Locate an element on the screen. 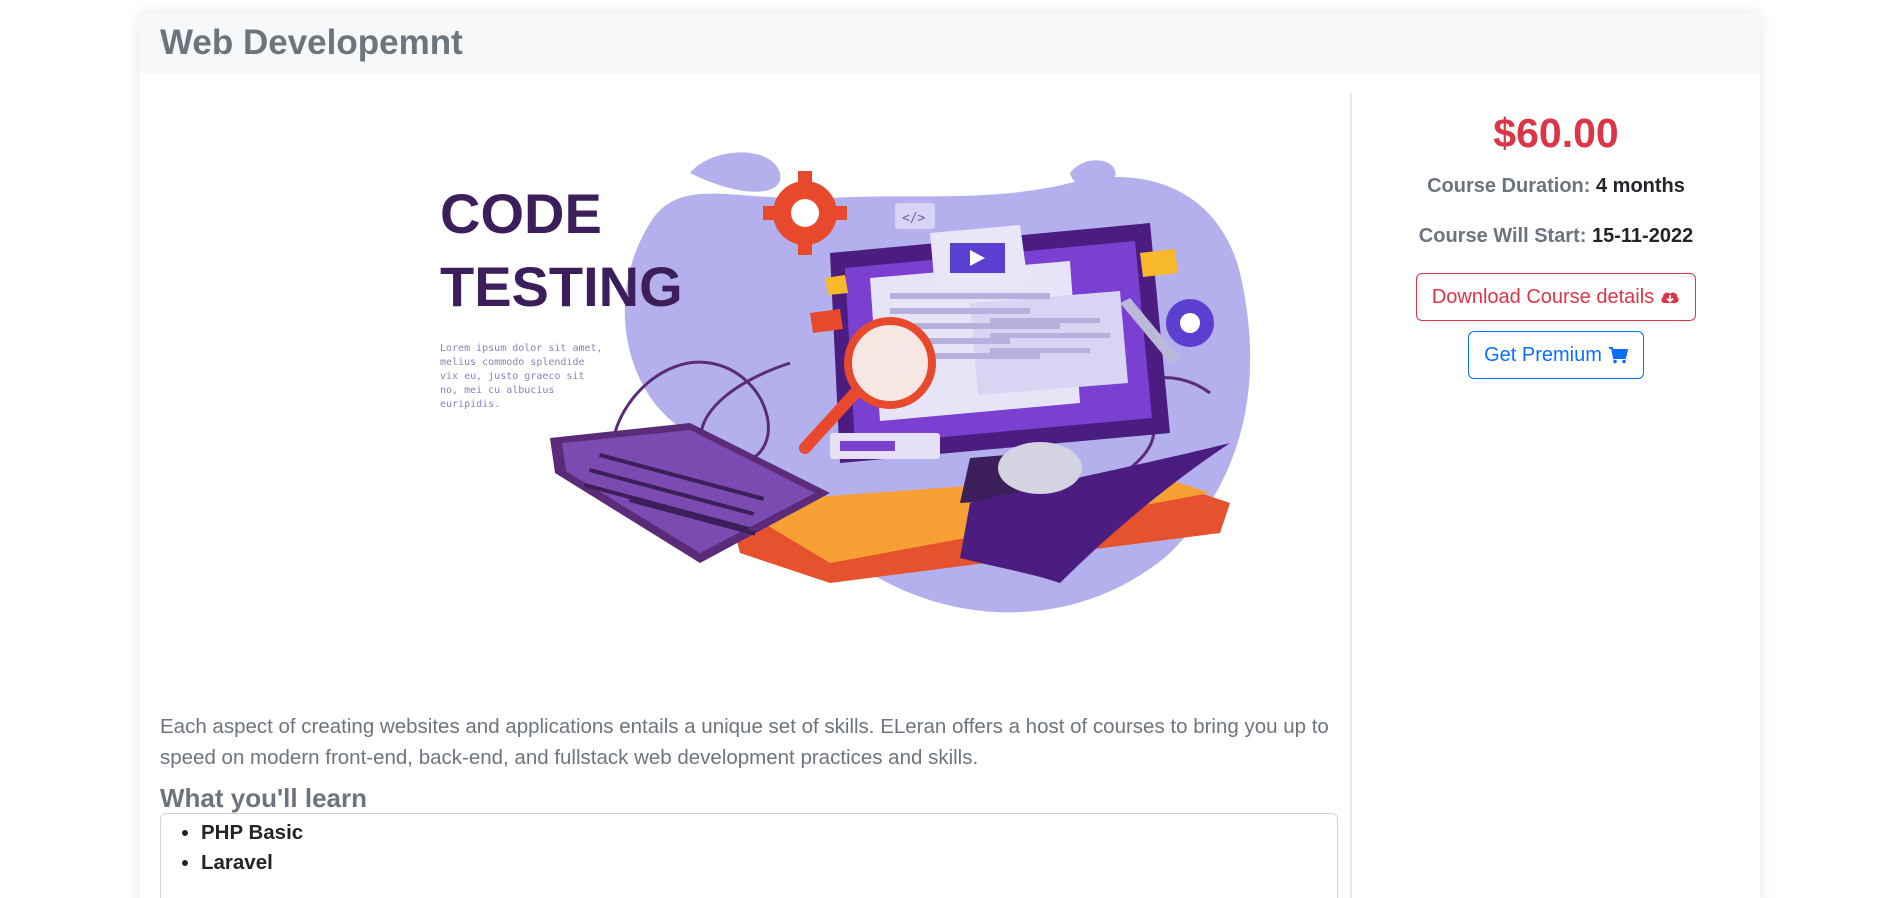 The height and width of the screenshot is (898, 1895). learn-list-box: PHP Basic Laravel is located at coordinates (749, 855).